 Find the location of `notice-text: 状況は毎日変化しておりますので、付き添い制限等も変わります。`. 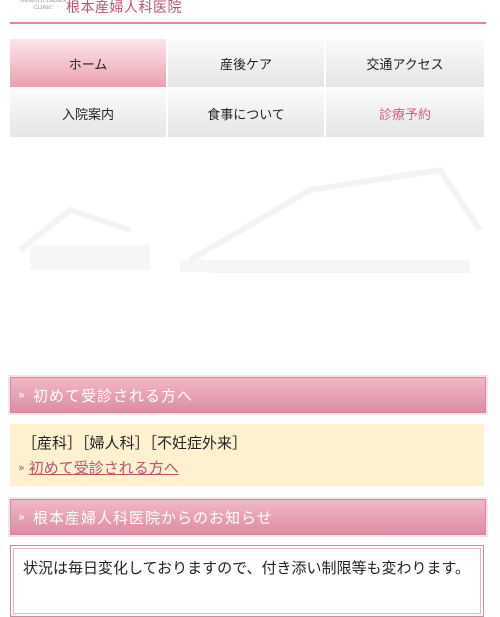

notice-text: 状況は毎日変化しておりますので、付き添い制限等も変わります。 is located at coordinates (247, 568).